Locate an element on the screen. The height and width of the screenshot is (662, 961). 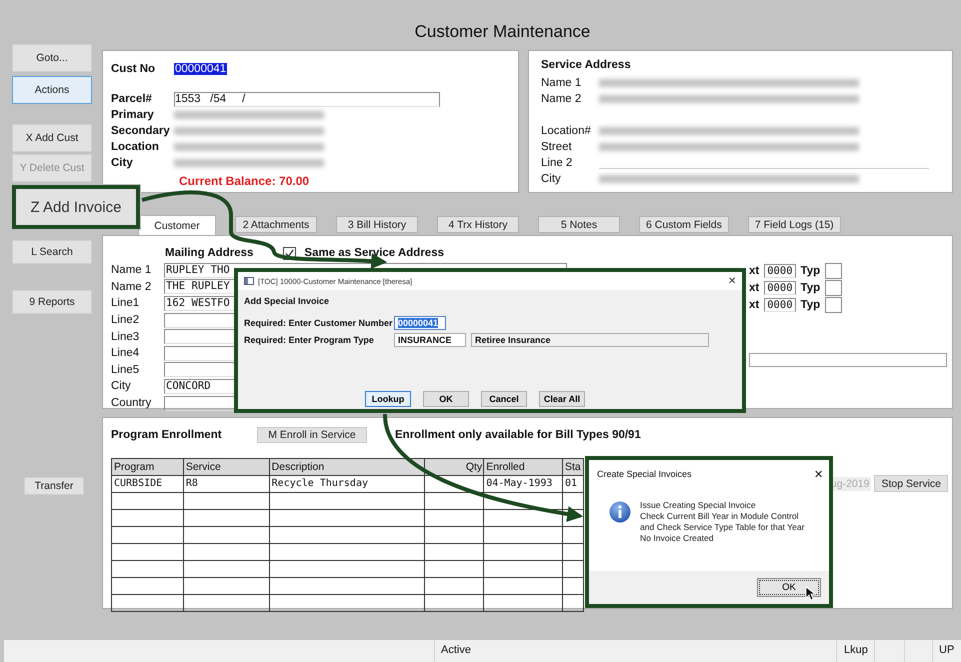
cursor-icon is located at coordinates (810, 593).